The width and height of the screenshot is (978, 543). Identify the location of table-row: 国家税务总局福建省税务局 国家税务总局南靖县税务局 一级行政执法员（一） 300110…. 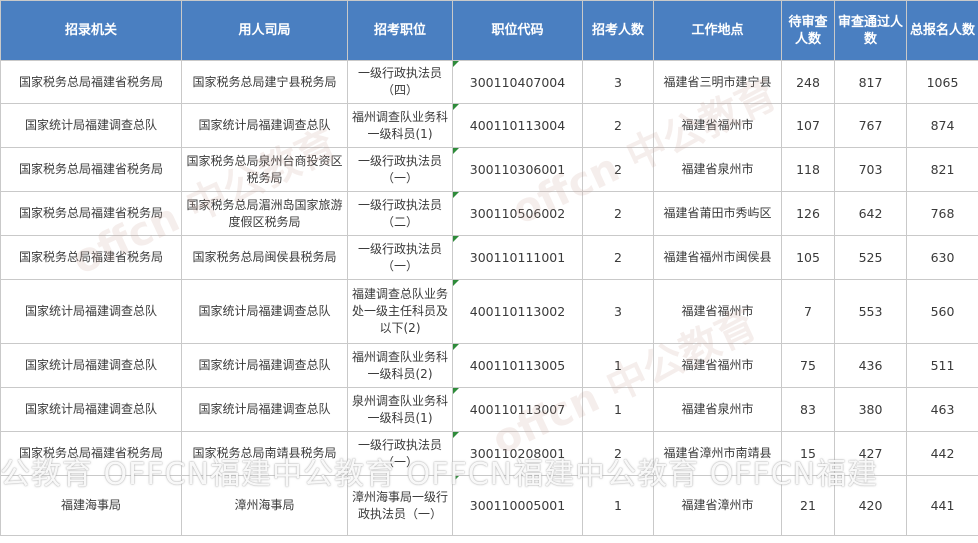
(489, 453).